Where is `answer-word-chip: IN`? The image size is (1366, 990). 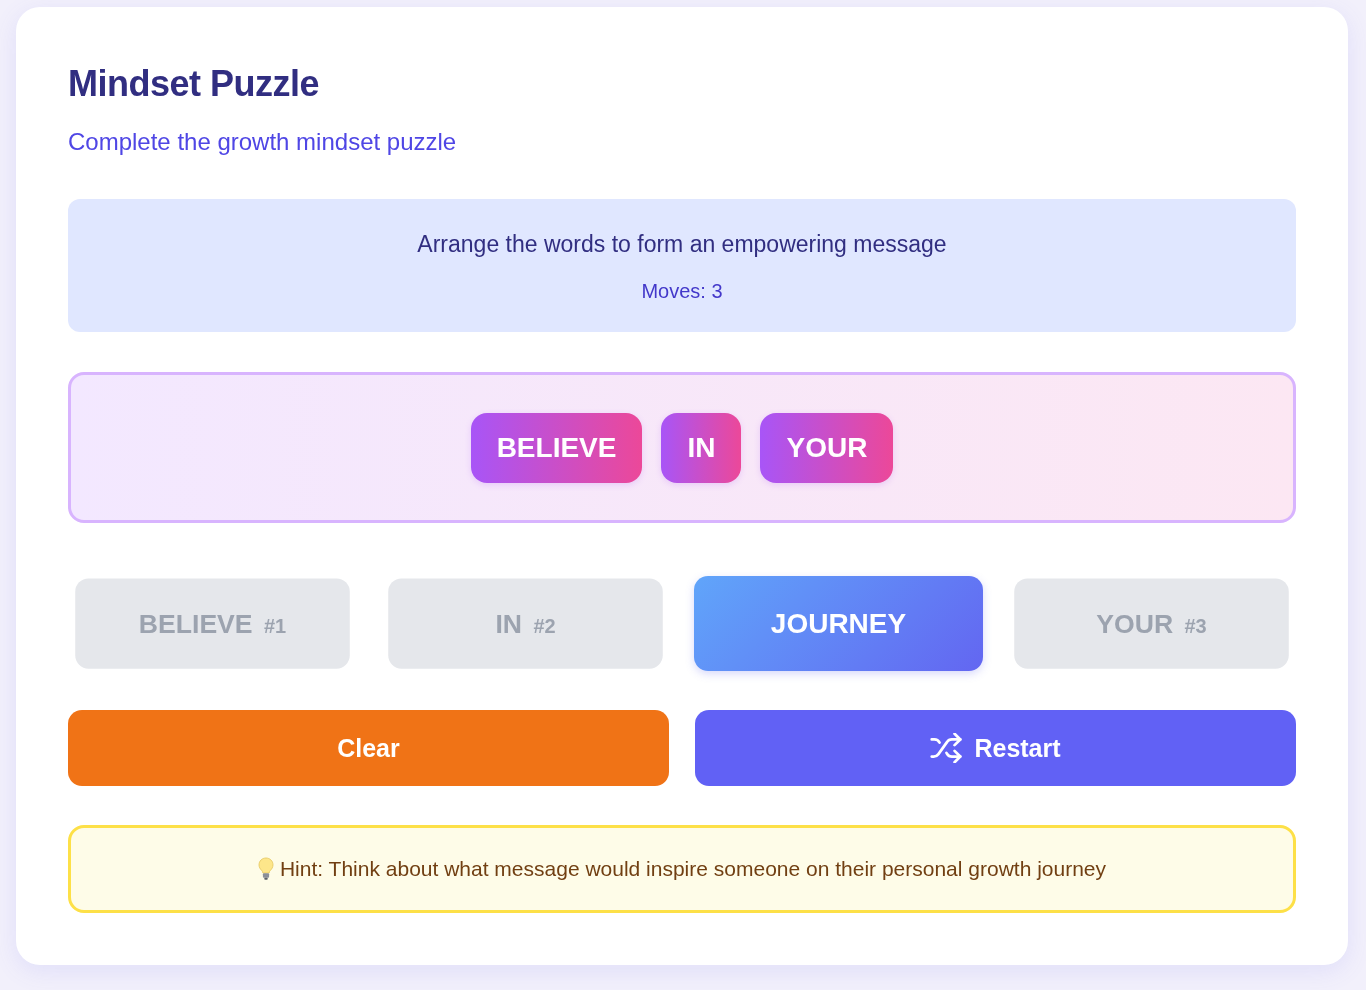
answer-word-chip: IN is located at coordinates (701, 448).